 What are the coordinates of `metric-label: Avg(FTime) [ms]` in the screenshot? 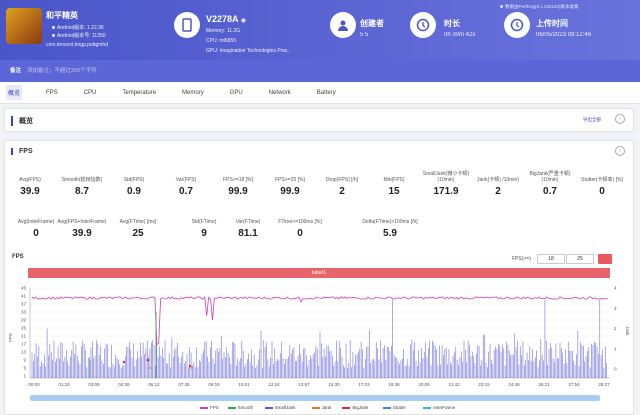 It's located at (138, 222).